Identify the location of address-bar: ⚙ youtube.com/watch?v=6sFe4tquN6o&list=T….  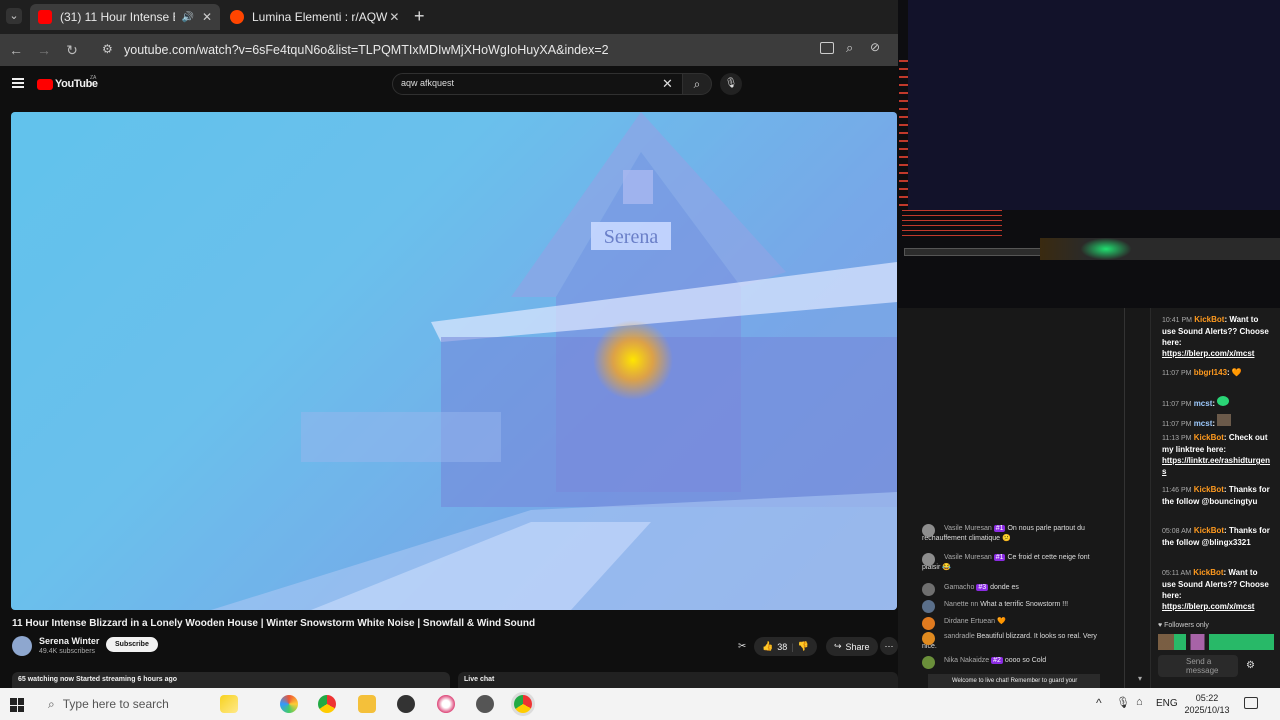
(495, 50).